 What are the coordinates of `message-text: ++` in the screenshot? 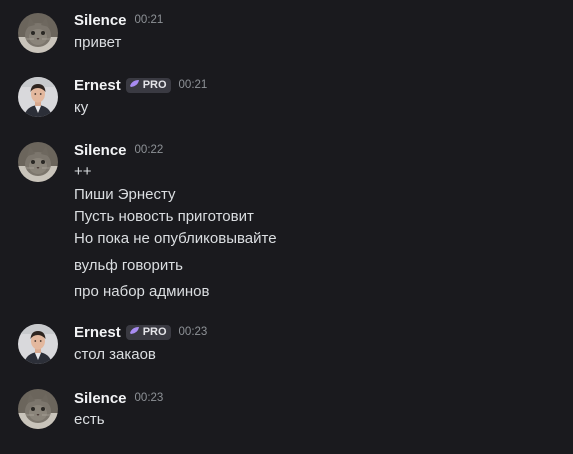 It's located at (83, 171).